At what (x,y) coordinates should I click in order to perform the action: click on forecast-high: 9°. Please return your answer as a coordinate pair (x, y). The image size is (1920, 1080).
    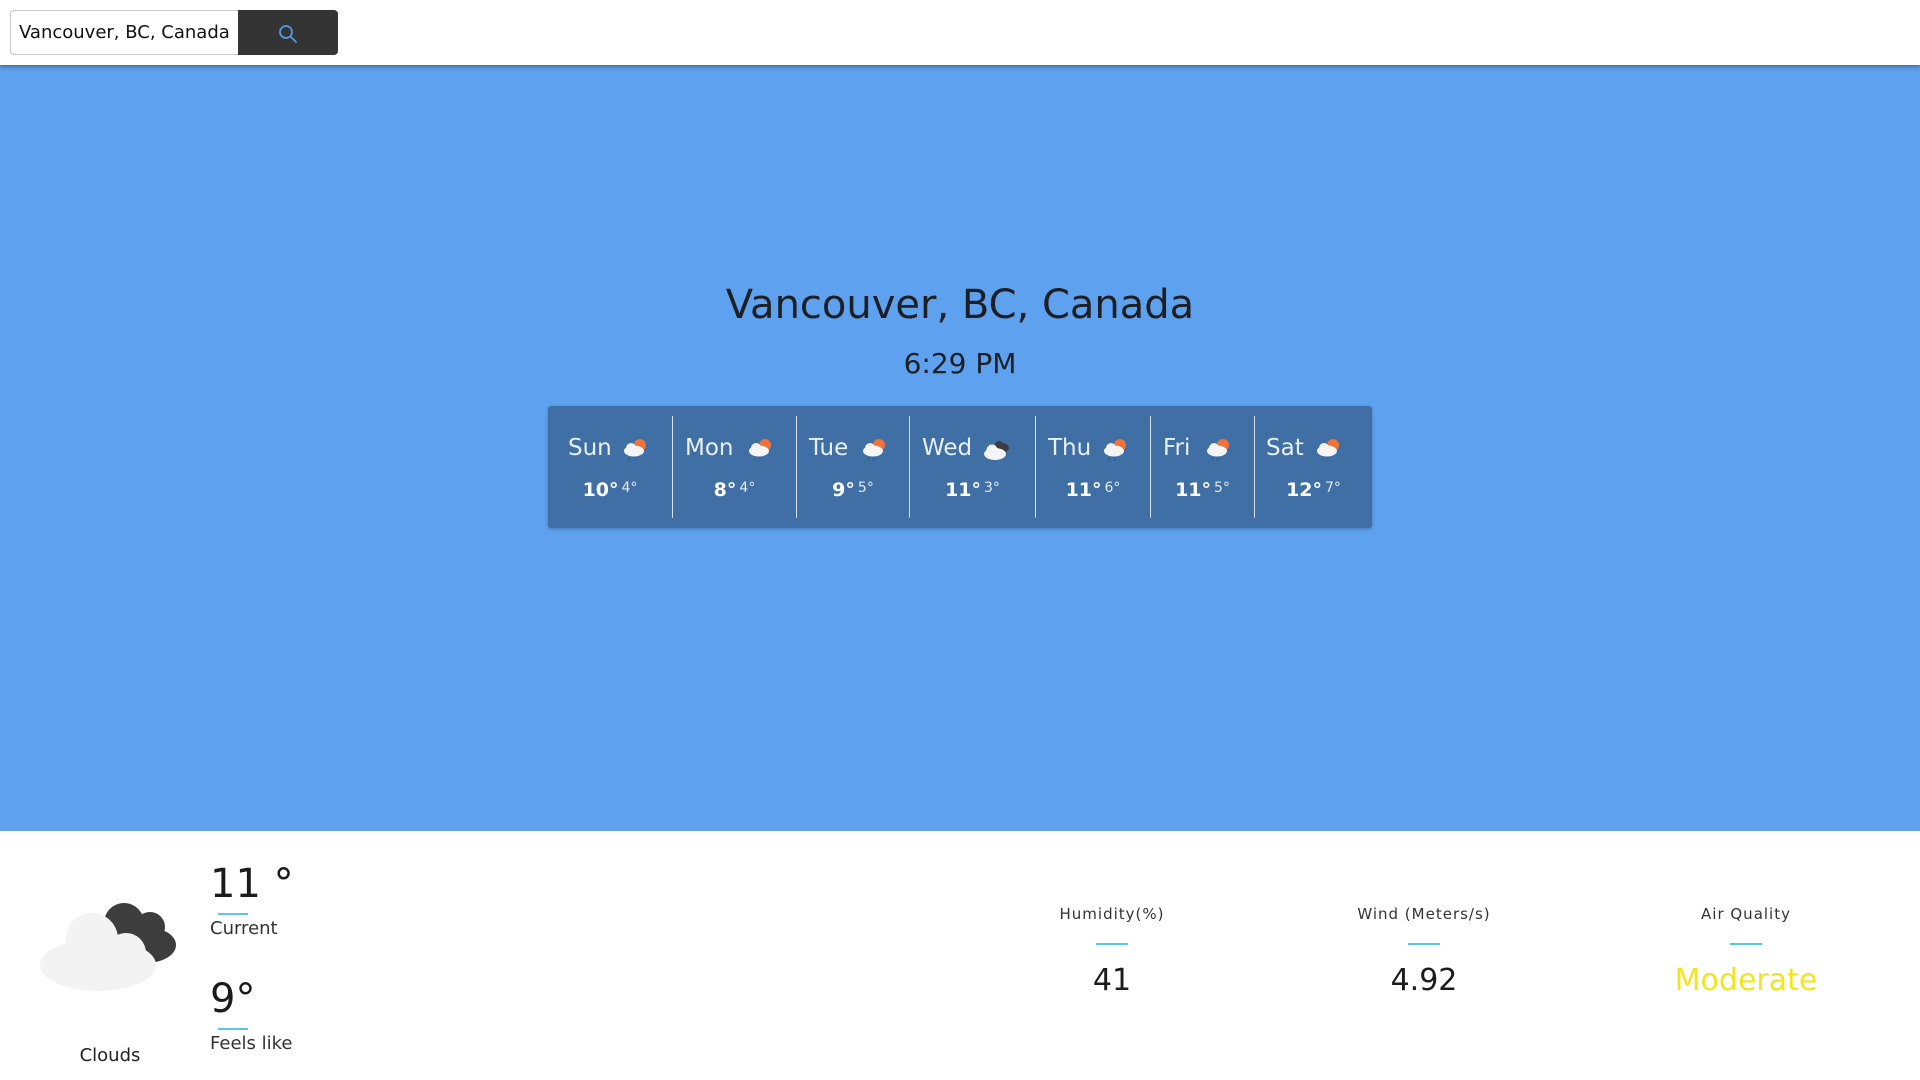
    Looking at the image, I should click on (843, 490).